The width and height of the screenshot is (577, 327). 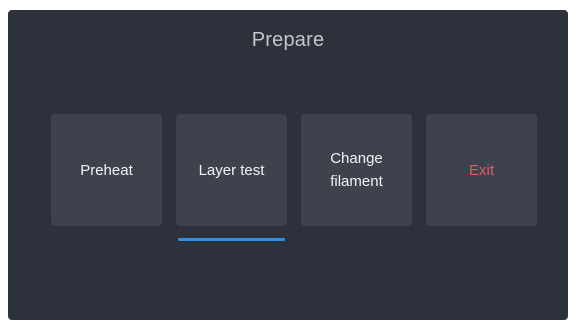 I want to click on exit-button: Exit, so click(x=481, y=170).